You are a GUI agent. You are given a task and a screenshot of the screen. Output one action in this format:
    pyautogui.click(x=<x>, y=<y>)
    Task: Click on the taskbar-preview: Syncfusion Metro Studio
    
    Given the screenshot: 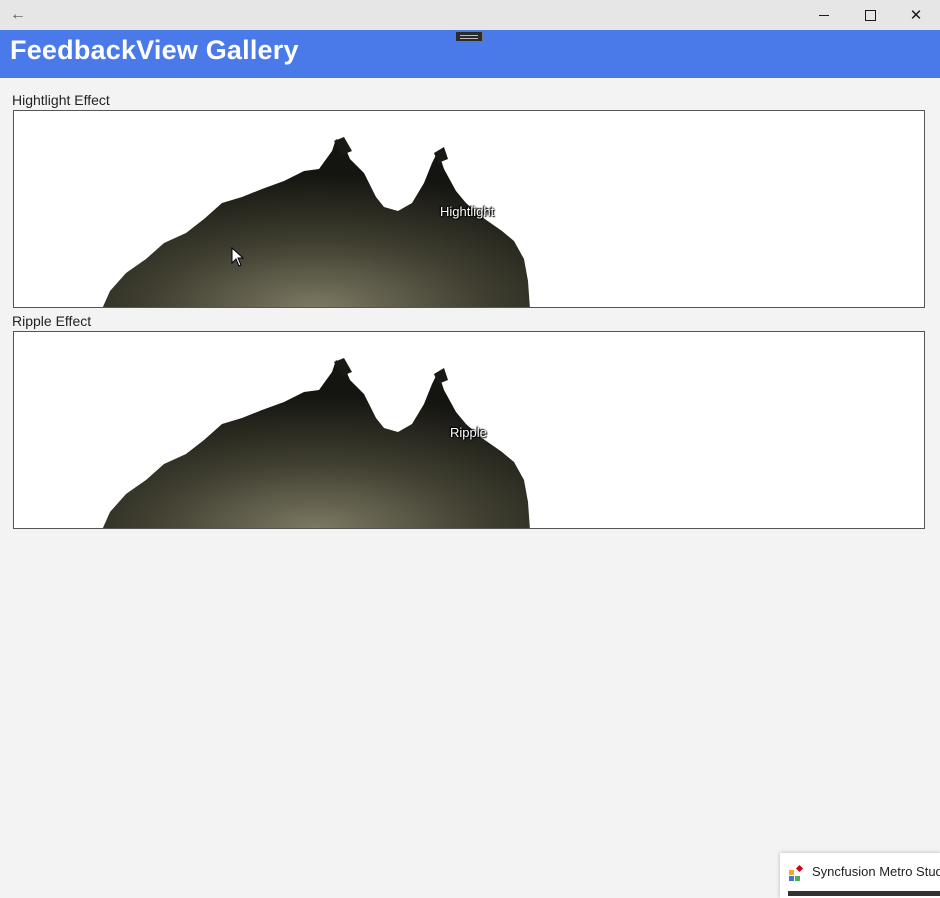 What is the action you would take?
    pyautogui.click(x=860, y=875)
    